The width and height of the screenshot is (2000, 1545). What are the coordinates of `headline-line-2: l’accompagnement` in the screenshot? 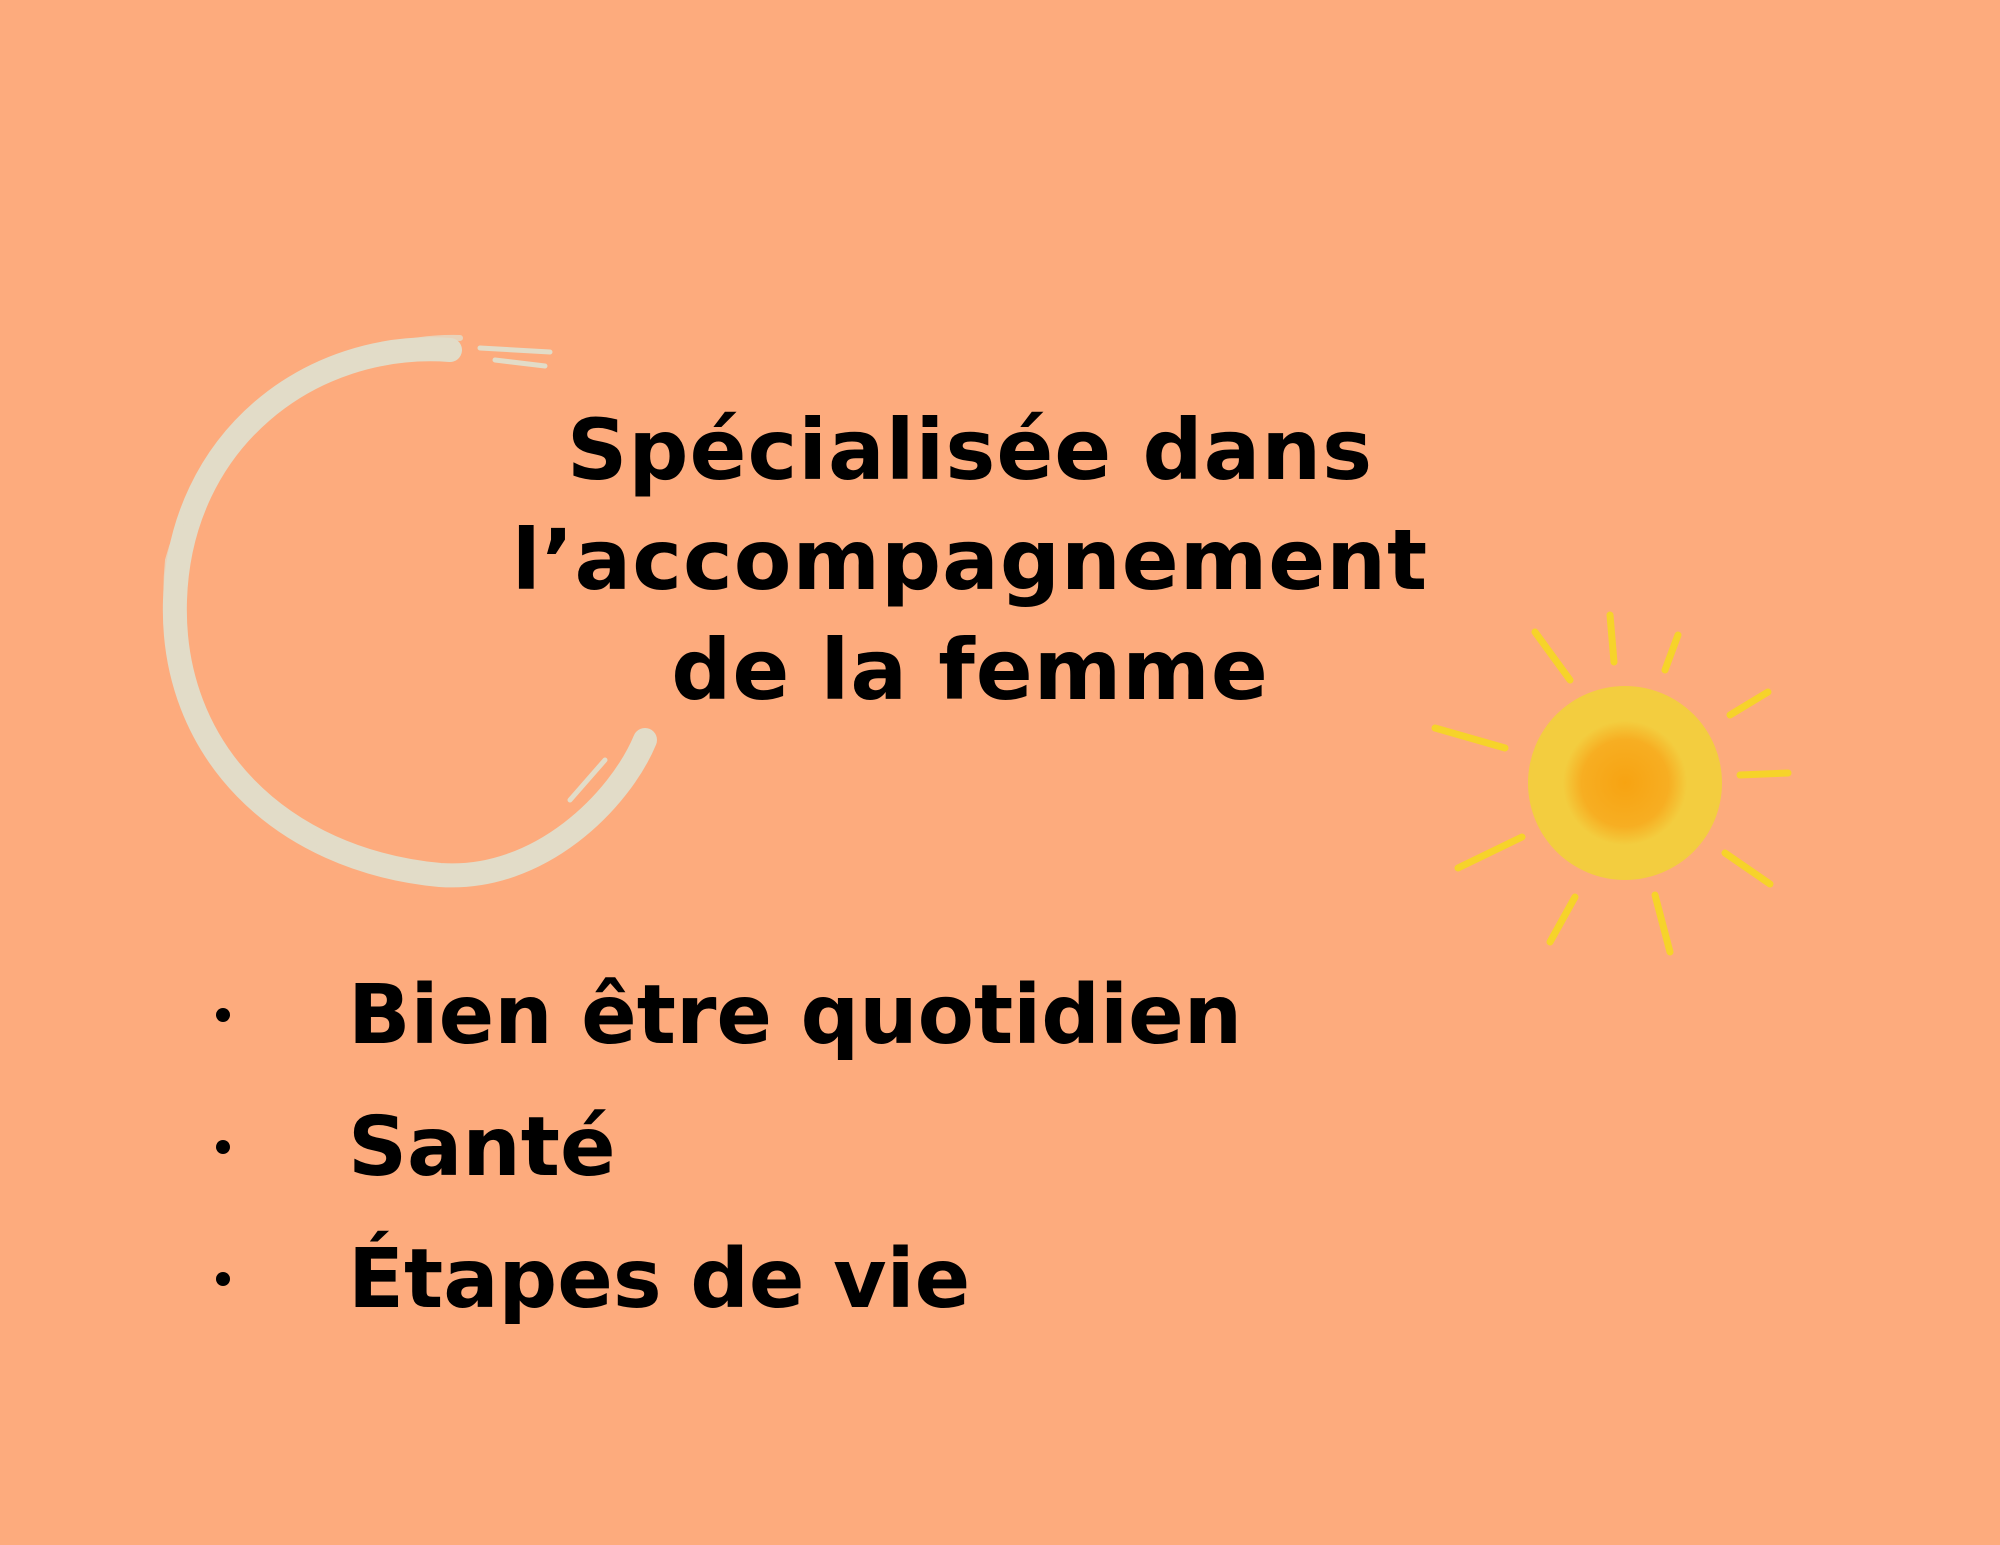 It's located at (970, 560).